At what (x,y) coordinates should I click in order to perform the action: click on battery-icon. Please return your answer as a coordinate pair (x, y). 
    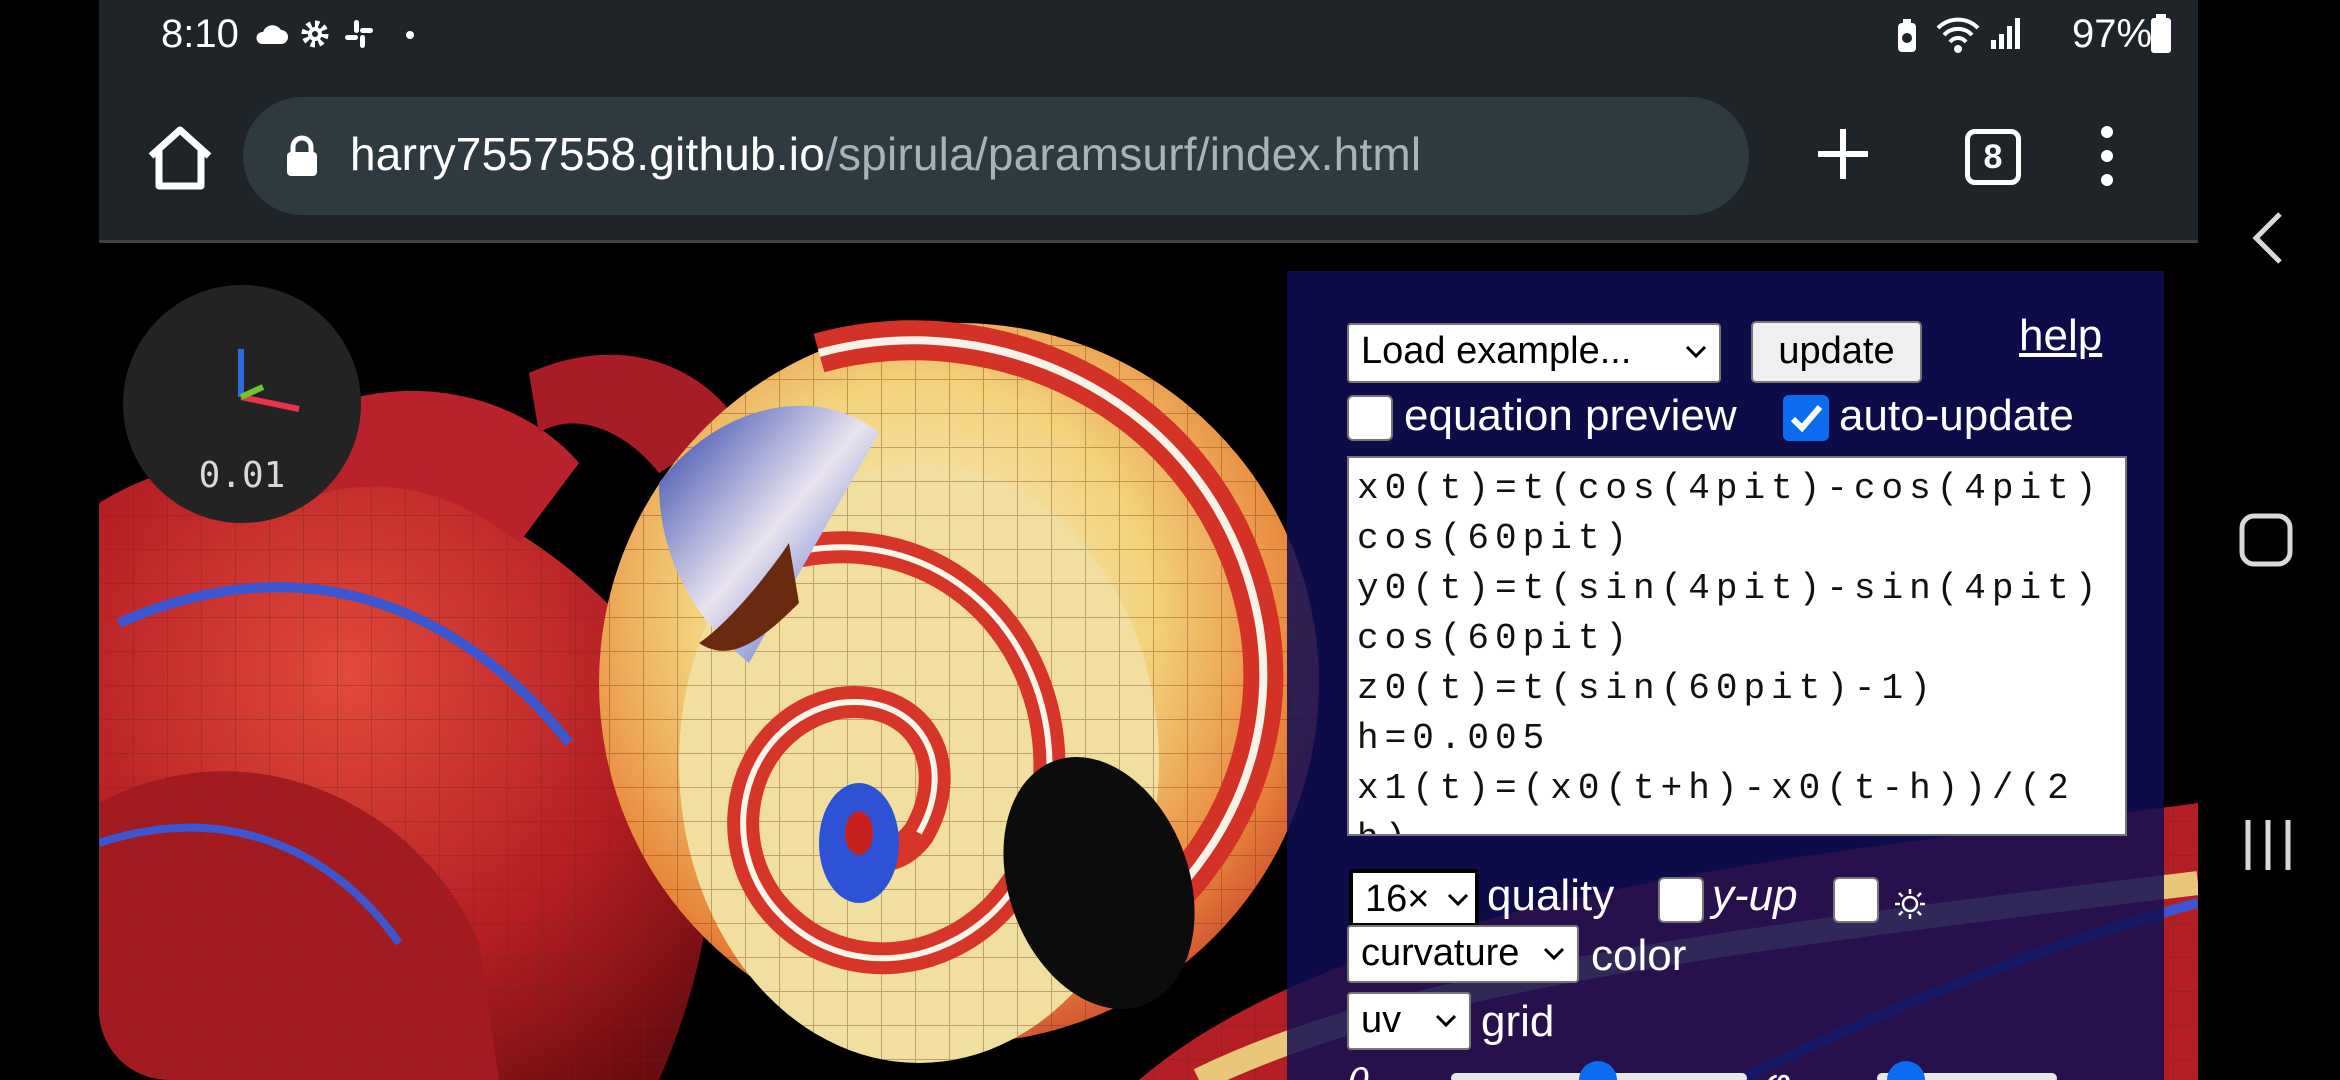
    Looking at the image, I should click on (2161, 33).